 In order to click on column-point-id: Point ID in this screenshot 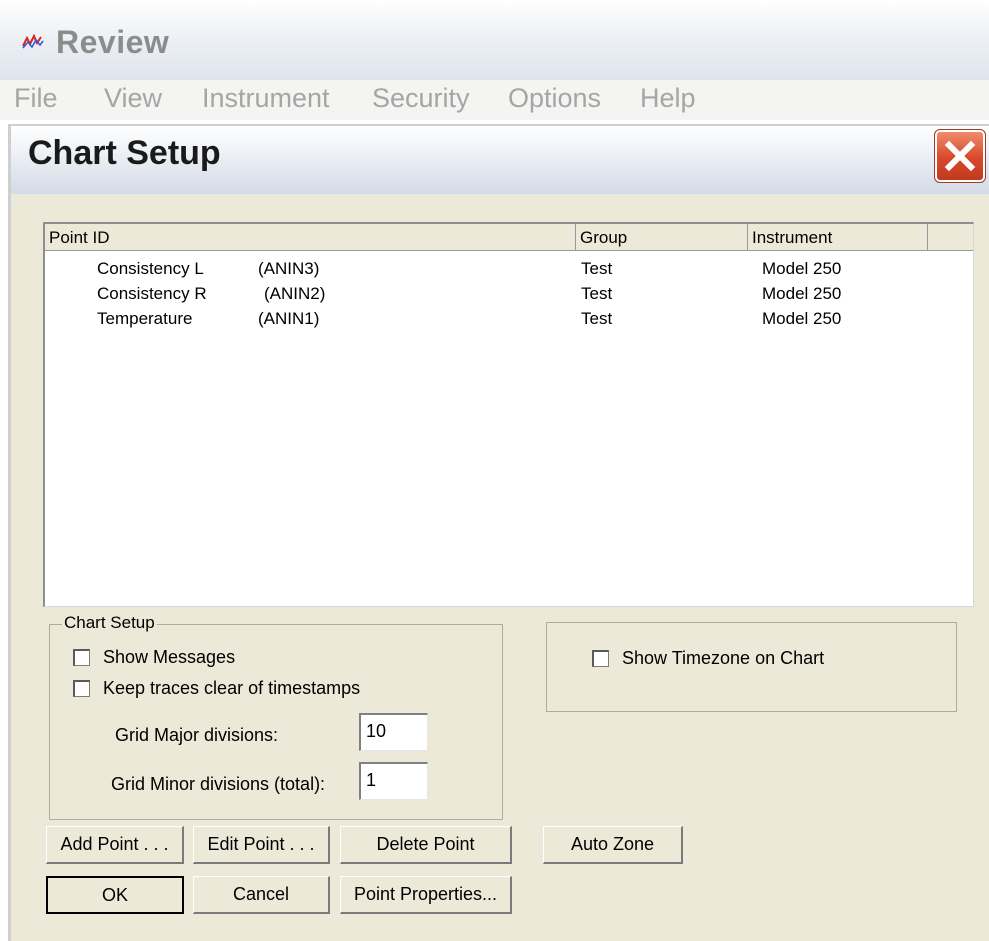, I will do `click(310, 237)`.